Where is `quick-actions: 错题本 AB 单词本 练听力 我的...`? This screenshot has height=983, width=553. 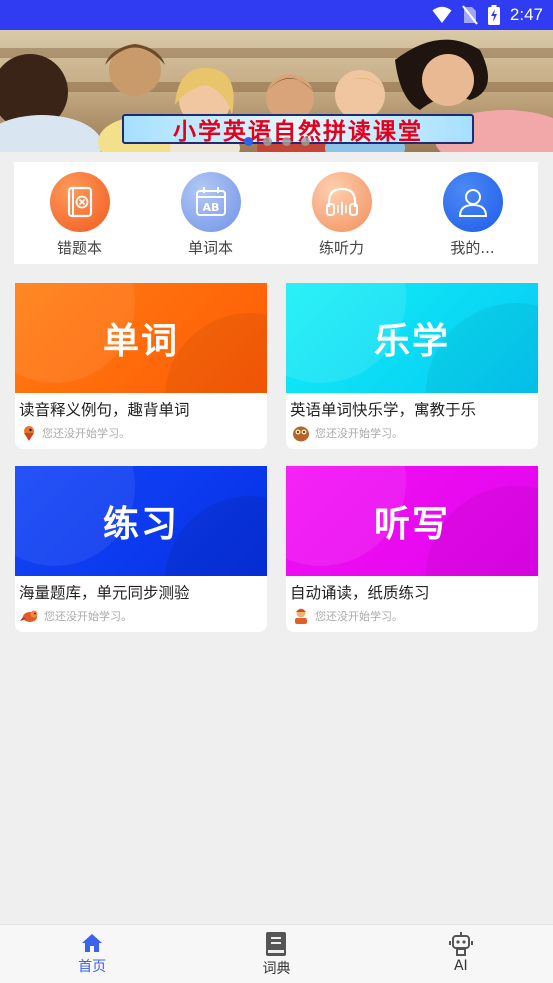 quick-actions: 错题本 AB 单词本 练听力 我的... is located at coordinates (276, 213).